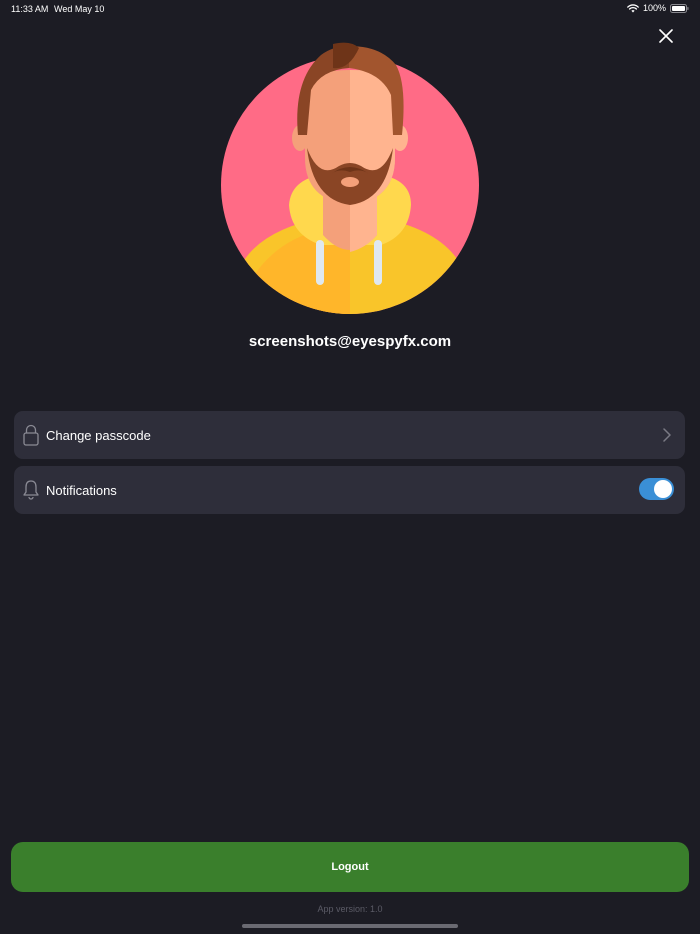 This screenshot has width=700, height=934. What do you see at coordinates (81, 490) in the screenshot?
I see `notifications-label: Notifications` at bounding box center [81, 490].